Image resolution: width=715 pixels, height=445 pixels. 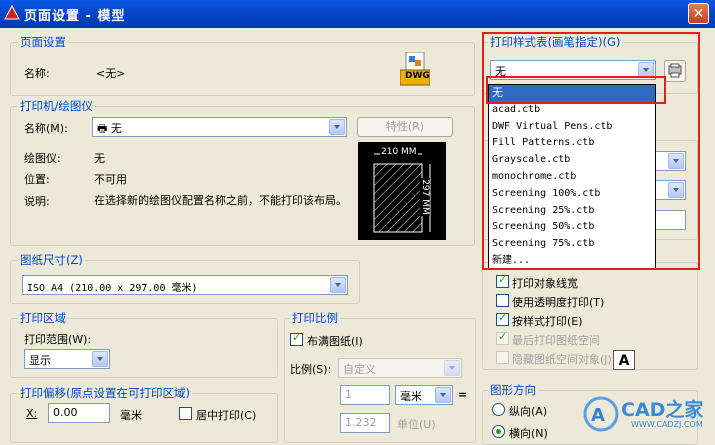 What do you see at coordinates (219, 127) in the screenshot?
I see `printer-name-select: 🖶 无` at bounding box center [219, 127].